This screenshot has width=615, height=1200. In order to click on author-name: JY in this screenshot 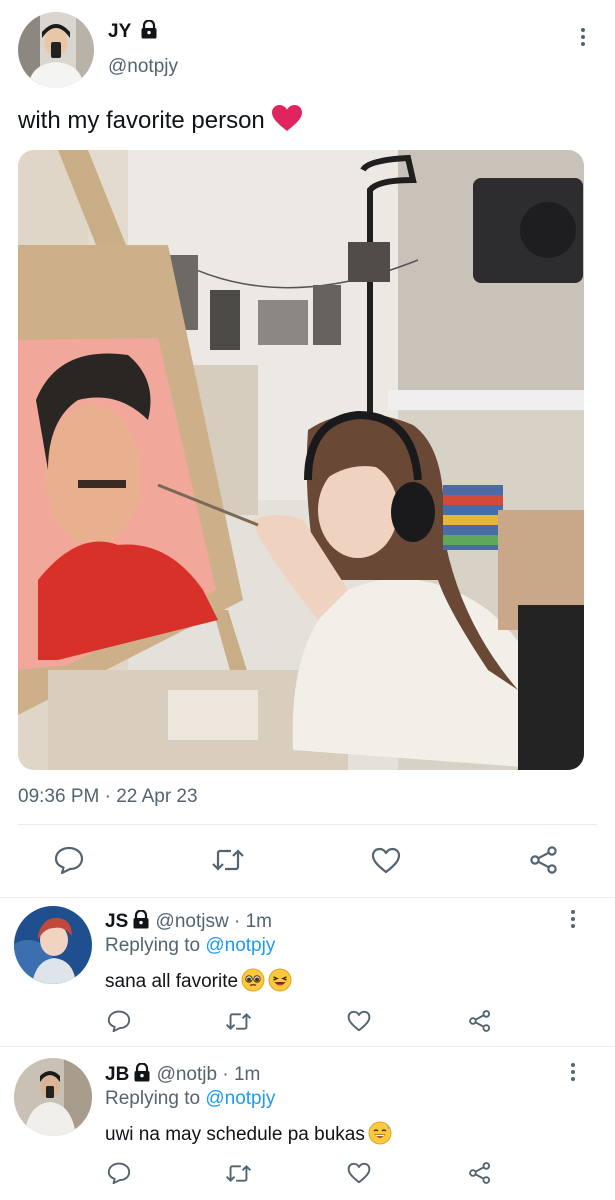, I will do `click(120, 31)`.